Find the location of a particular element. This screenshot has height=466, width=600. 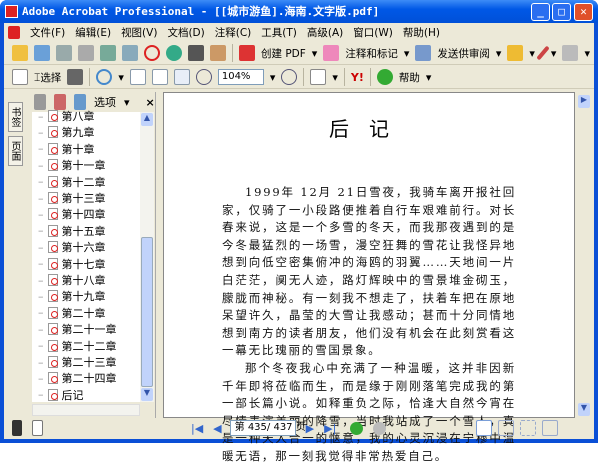

panel-splitter is located at coordinates (159, 255).